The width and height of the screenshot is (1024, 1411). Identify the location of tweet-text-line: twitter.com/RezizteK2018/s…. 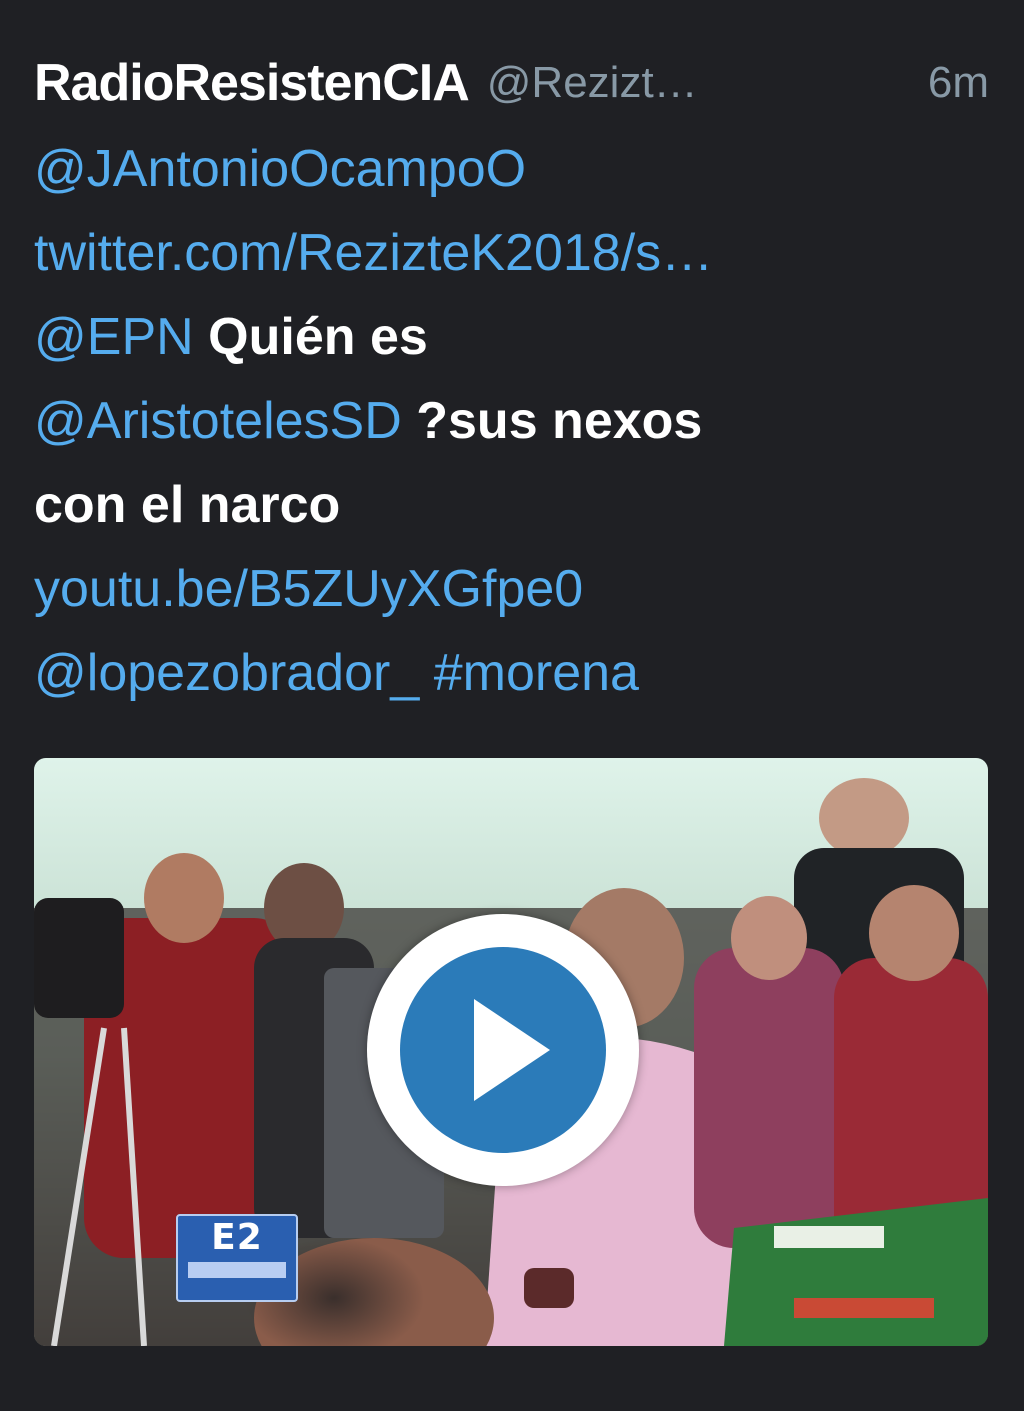
(499, 253).